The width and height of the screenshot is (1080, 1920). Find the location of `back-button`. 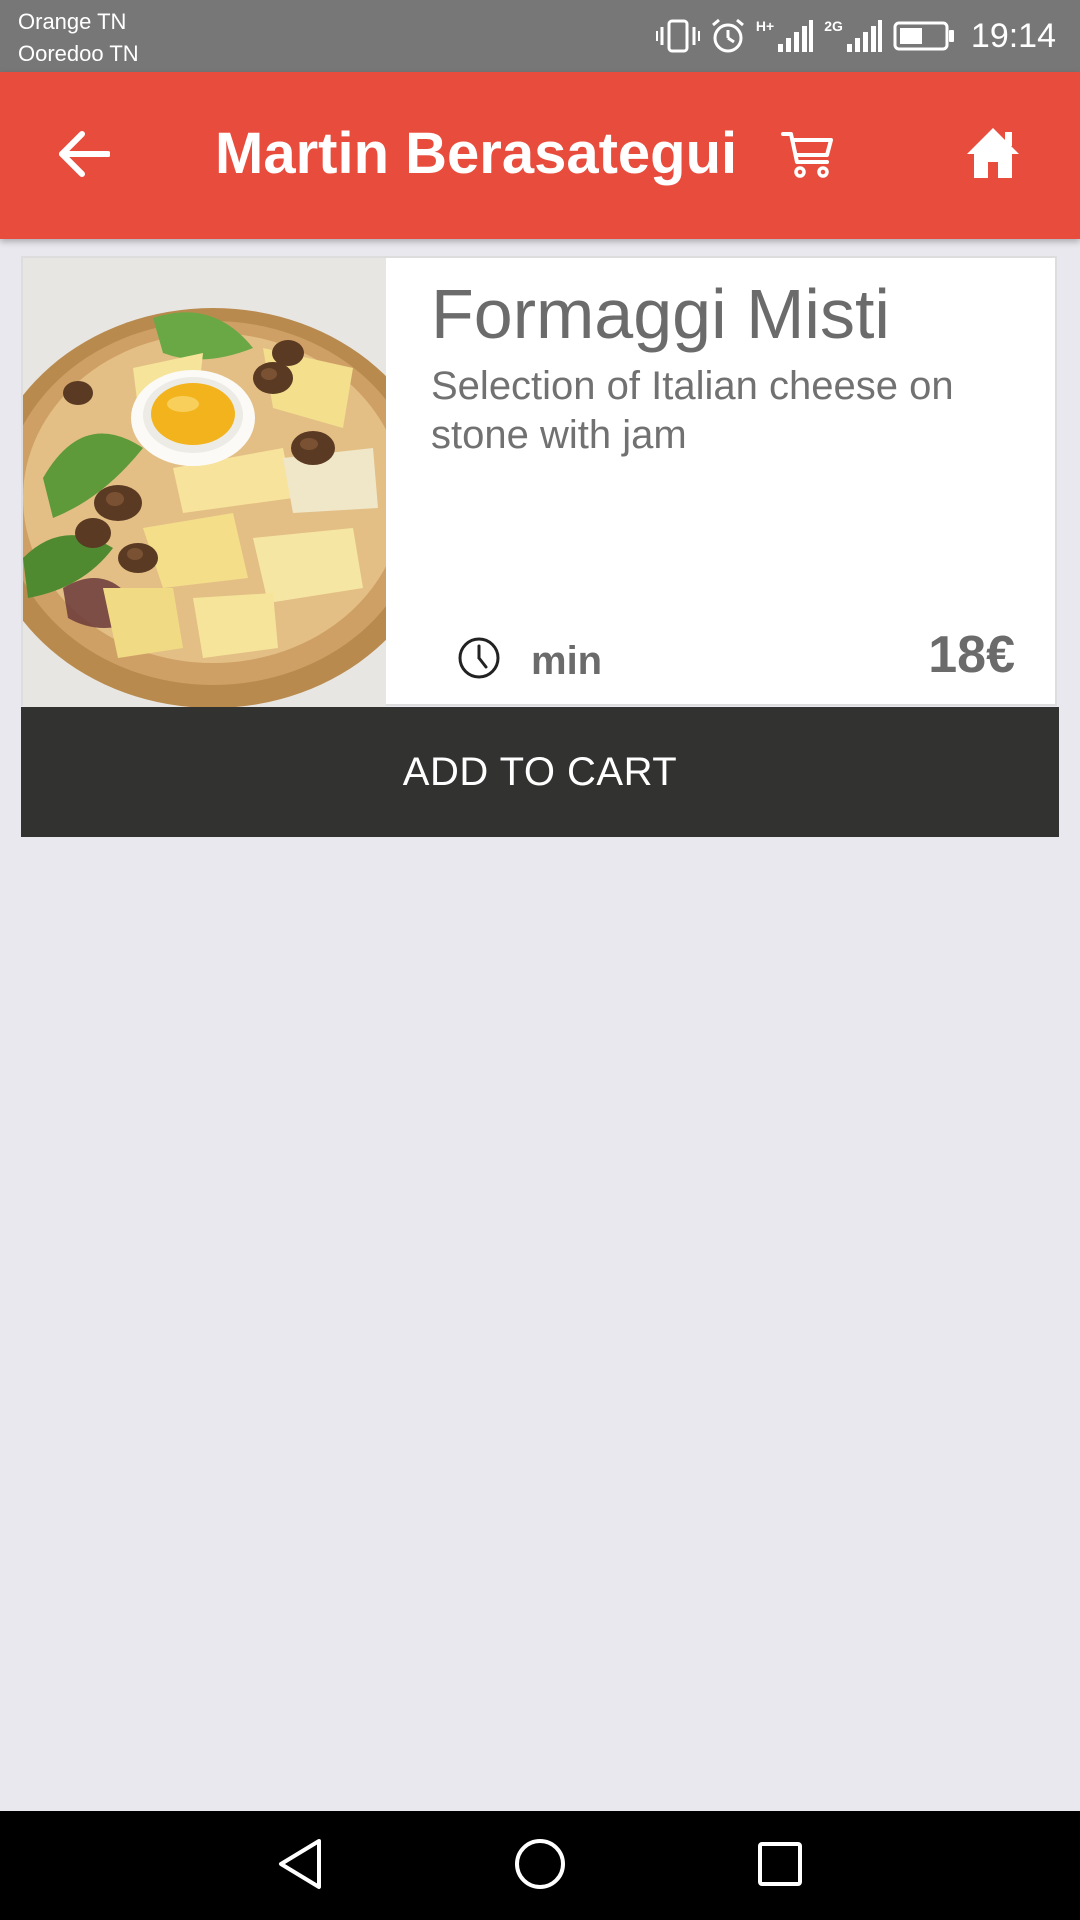

back-button is located at coordinates (84, 156).